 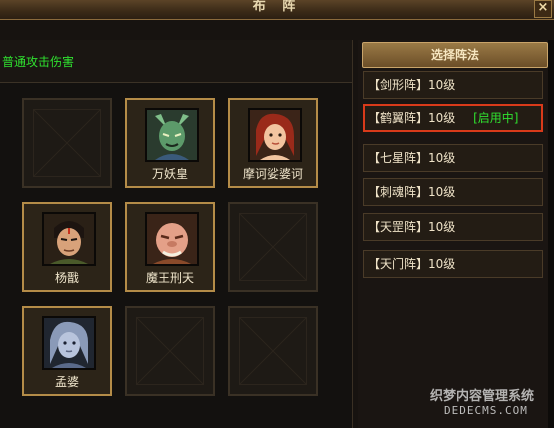 I want to click on unit-name: 万妖皇, so click(x=169, y=174).